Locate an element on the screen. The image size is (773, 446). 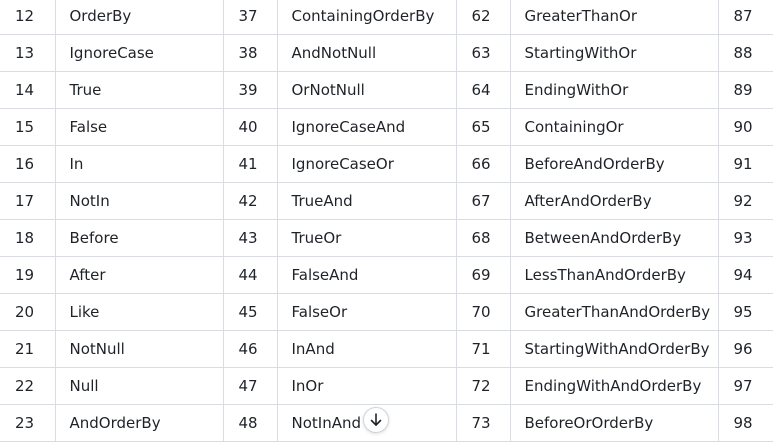
keyword-cell: FalseOr is located at coordinates (366, 312).